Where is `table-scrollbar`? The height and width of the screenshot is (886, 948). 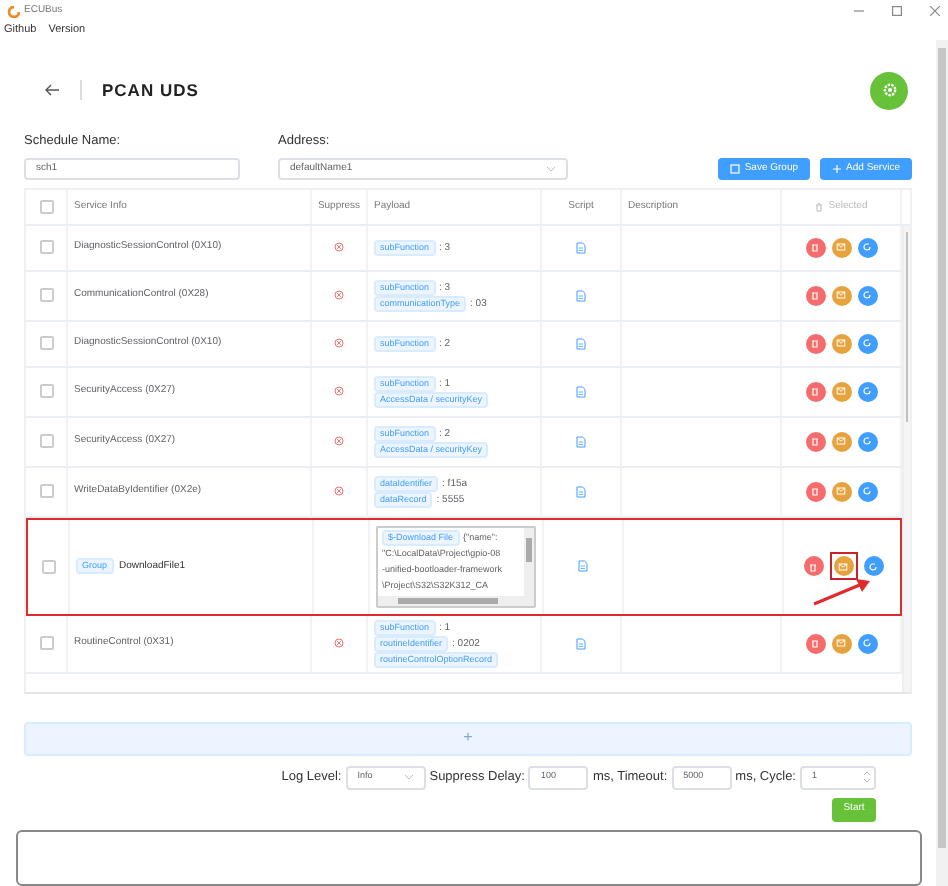
table-scrollbar is located at coordinates (906, 458).